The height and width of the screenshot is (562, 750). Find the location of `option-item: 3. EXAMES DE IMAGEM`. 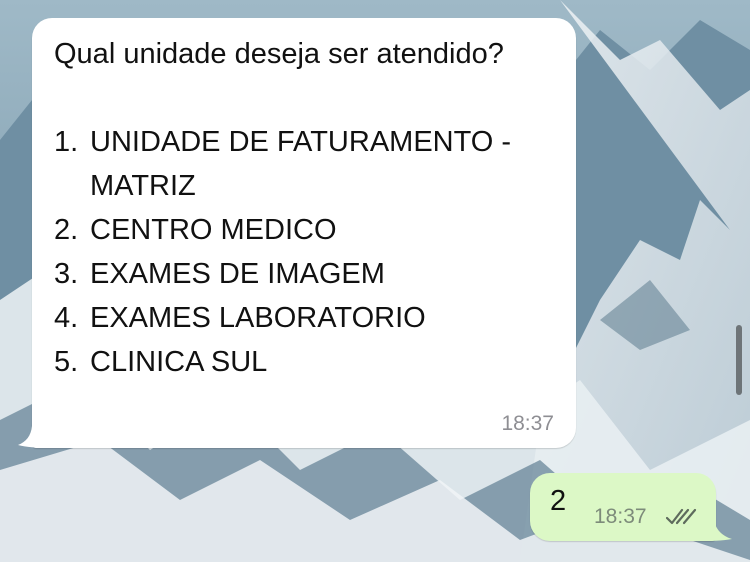

option-item: 3. EXAMES DE IMAGEM is located at coordinates (304, 274).